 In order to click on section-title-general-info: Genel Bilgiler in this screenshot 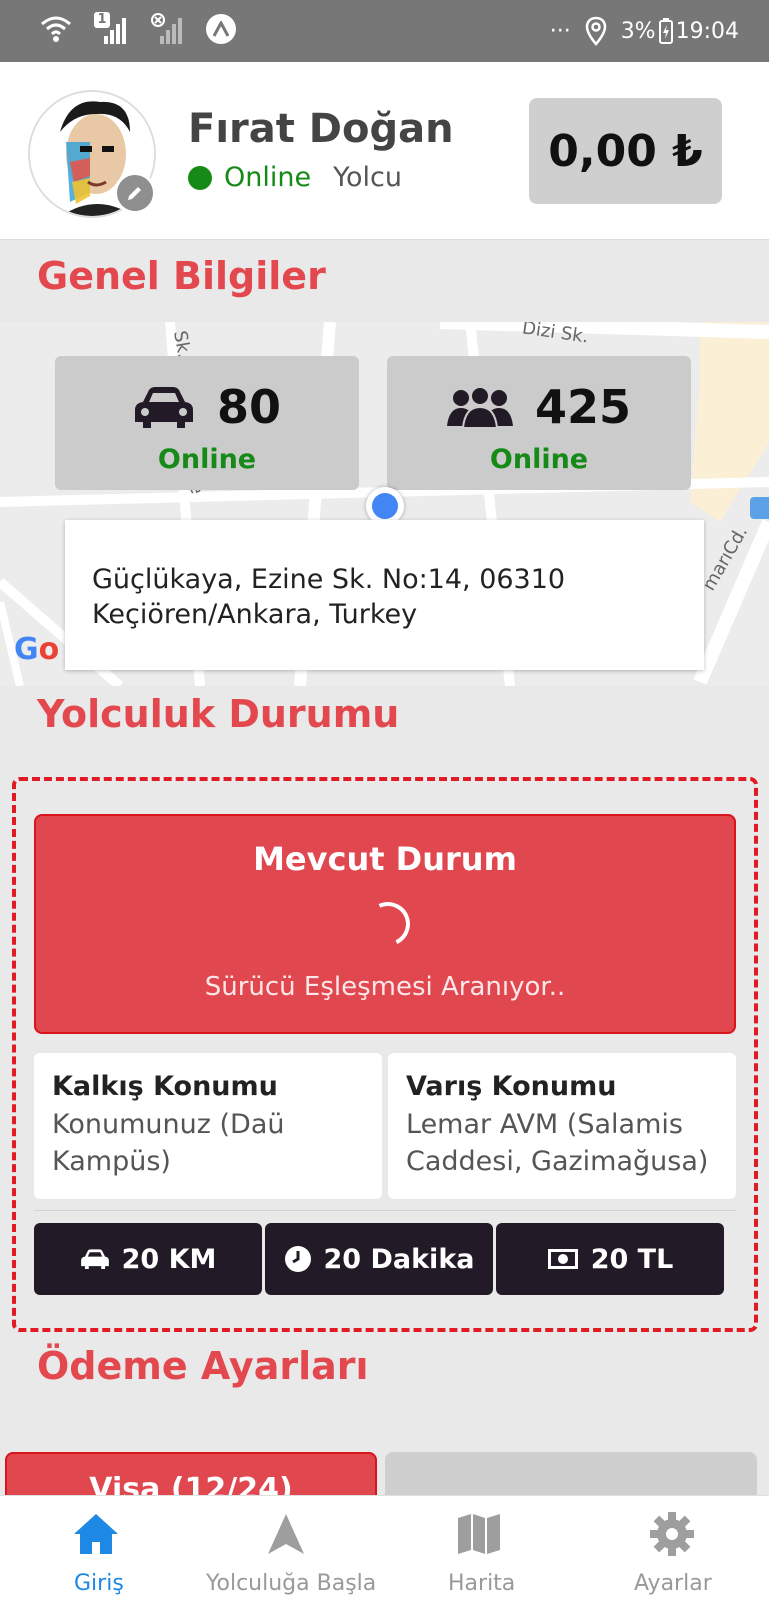, I will do `click(181, 276)`.